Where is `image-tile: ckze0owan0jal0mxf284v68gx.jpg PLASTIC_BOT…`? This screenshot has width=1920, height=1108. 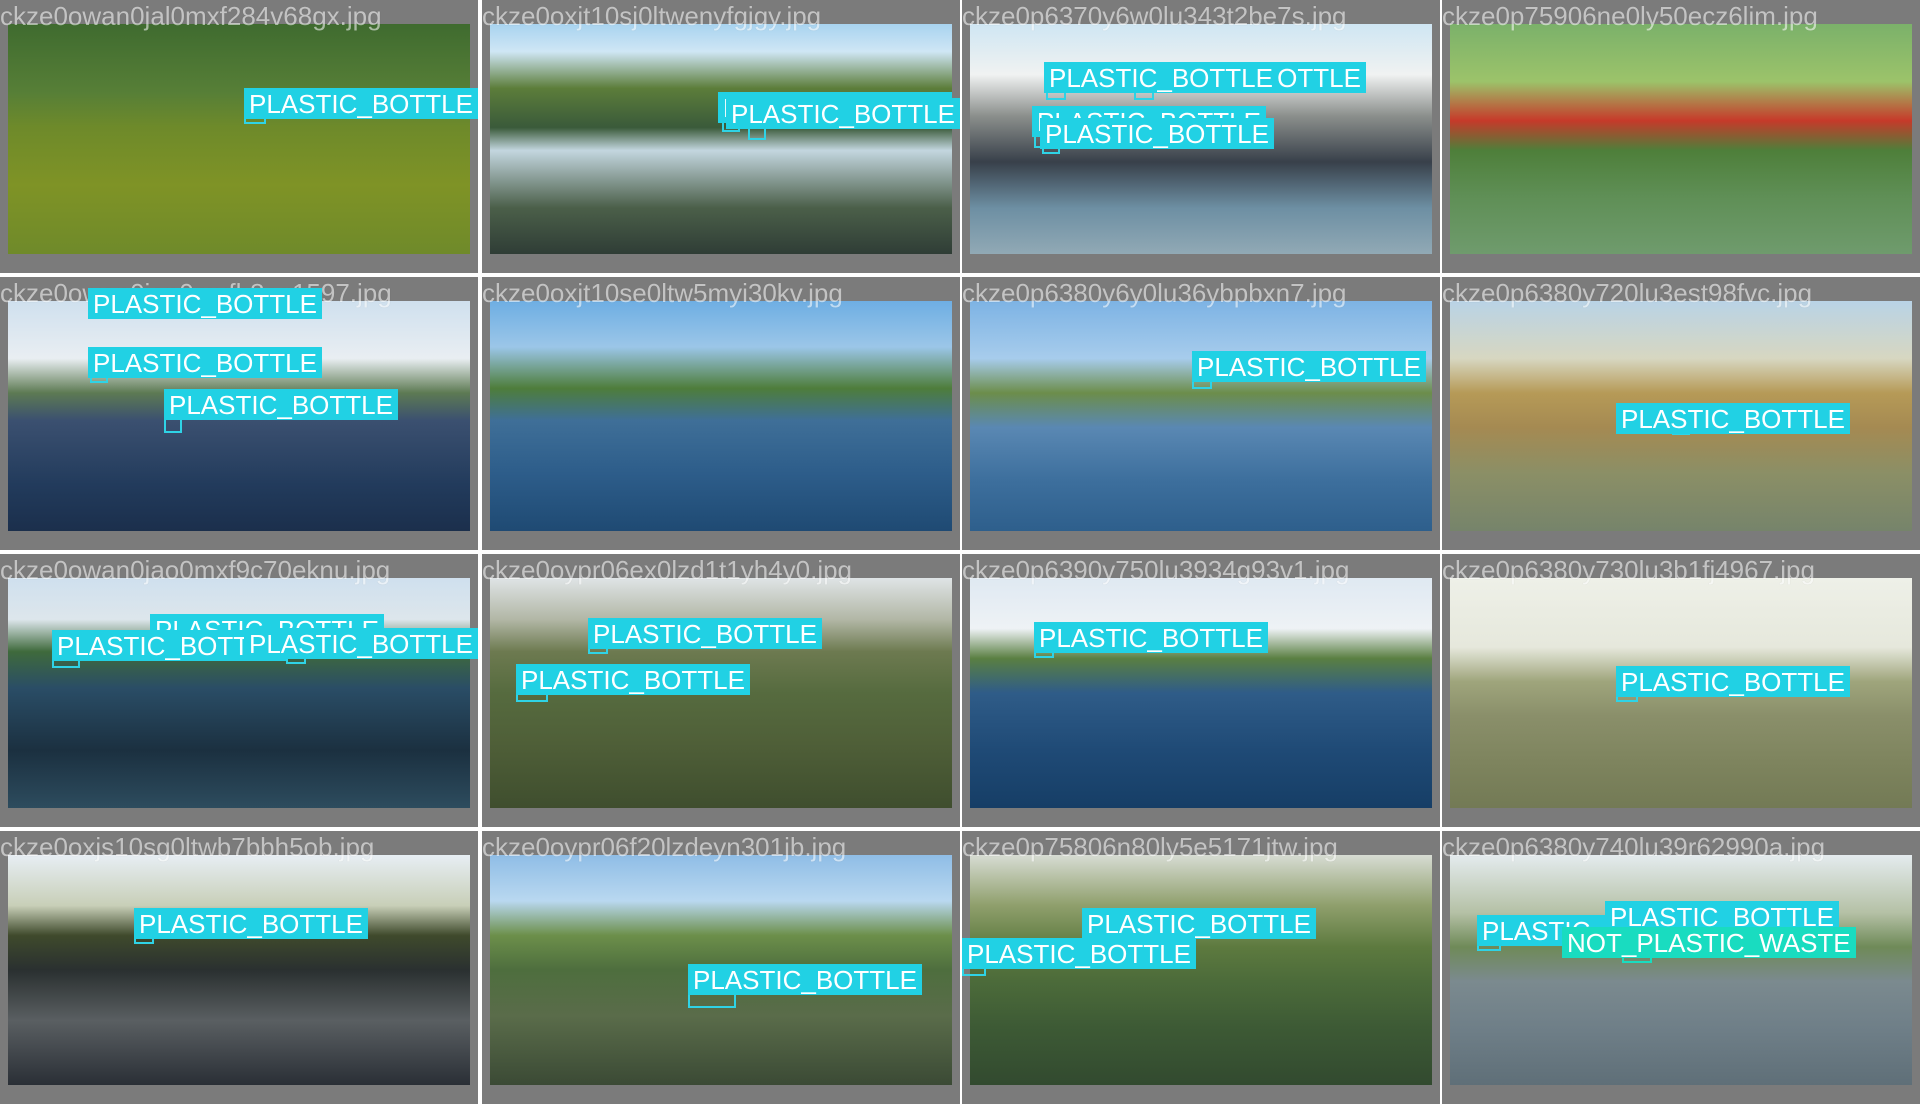 image-tile: ckze0owan0jal0mxf284v68gx.jpg PLASTIC_BOT… is located at coordinates (239, 136).